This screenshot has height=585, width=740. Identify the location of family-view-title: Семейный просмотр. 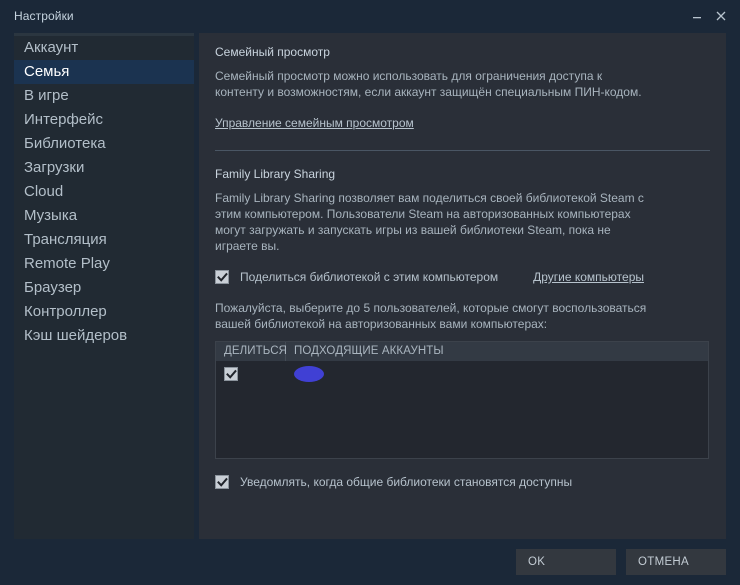
(272, 52).